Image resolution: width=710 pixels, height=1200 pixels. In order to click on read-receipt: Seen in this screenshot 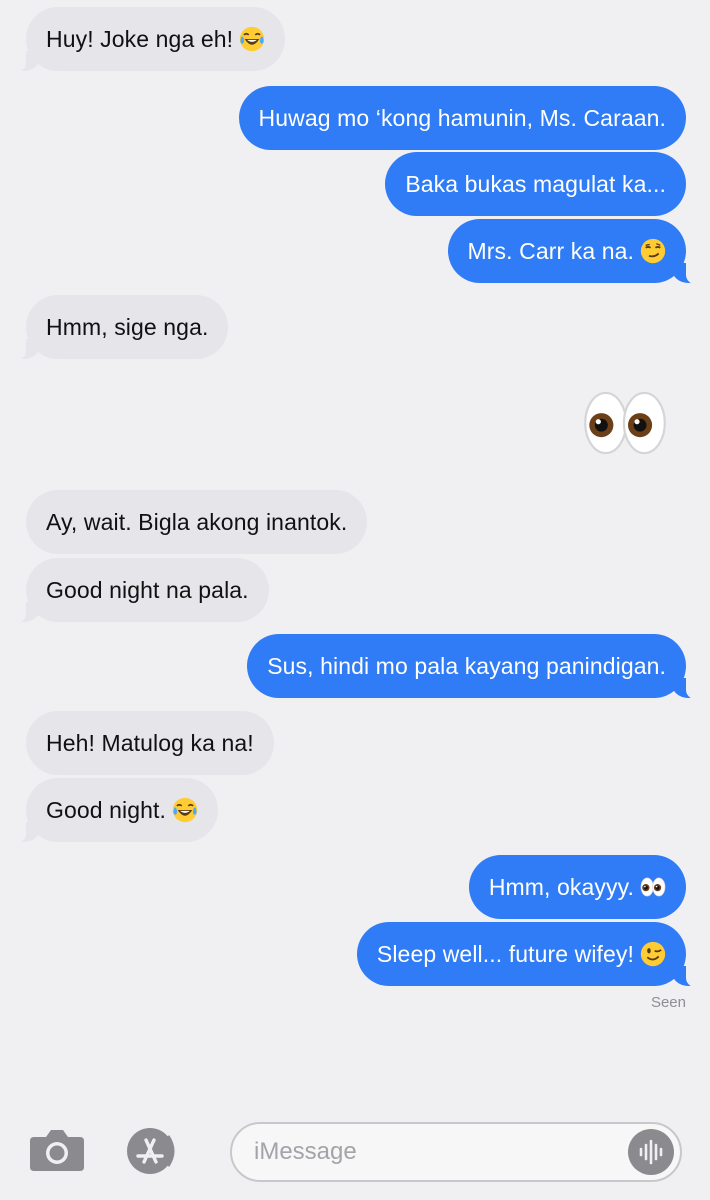, I will do `click(668, 1002)`.